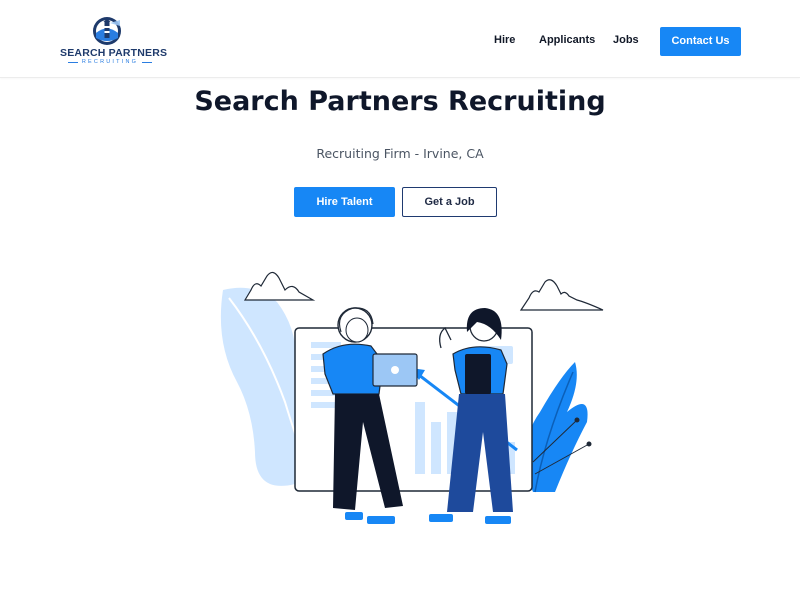  Describe the element at coordinates (400, 101) in the screenshot. I see `page-title: Search Partners Recruiting` at that location.